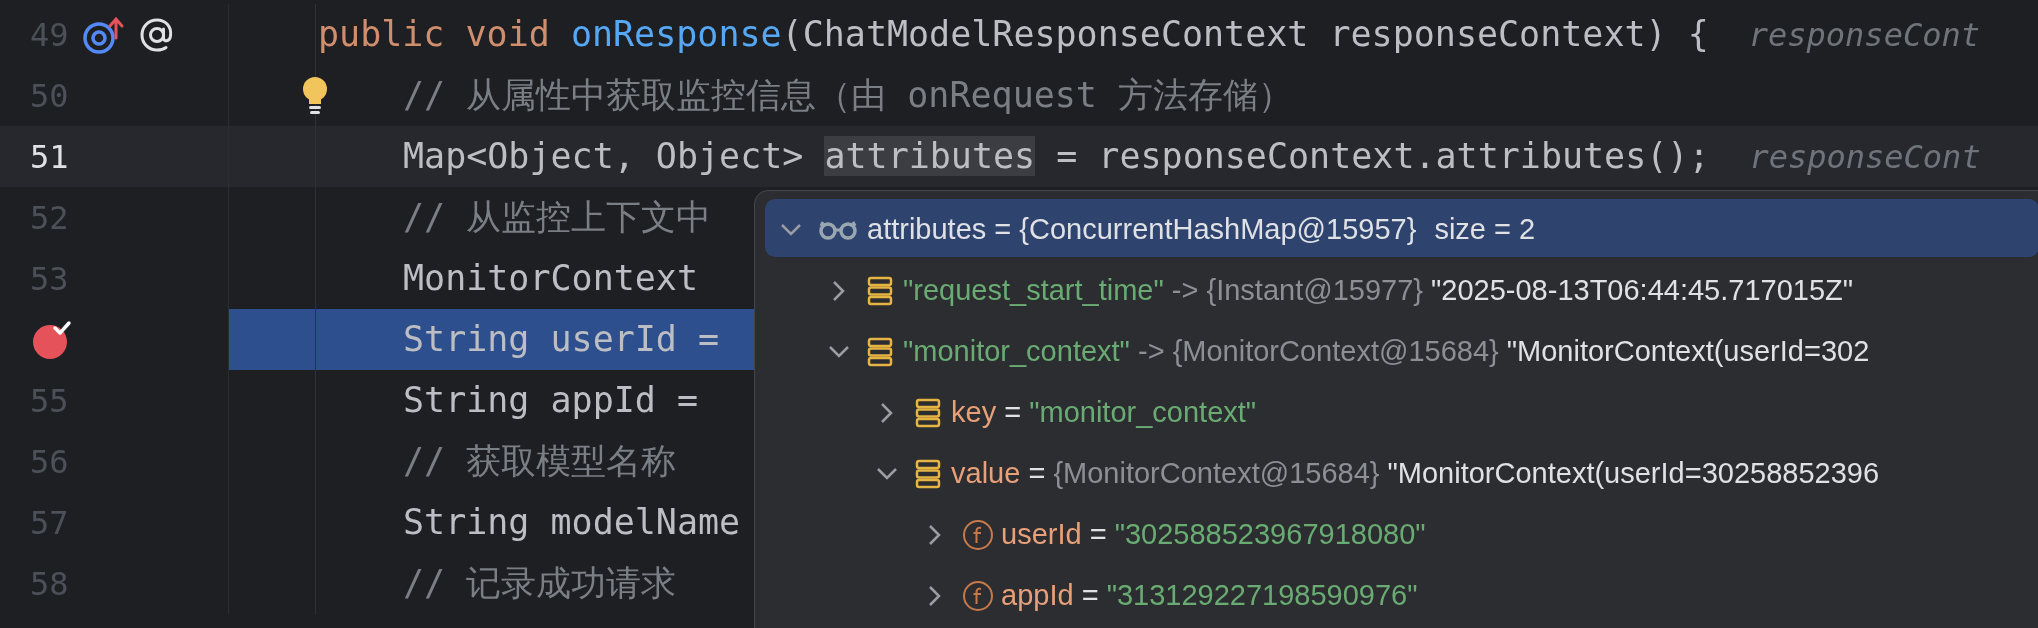 Image resolution: width=2038 pixels, height=628 pixels. Describe the element at coordinates (315, 95) in the screenshot. I see `lightbulb-icon` at that location.